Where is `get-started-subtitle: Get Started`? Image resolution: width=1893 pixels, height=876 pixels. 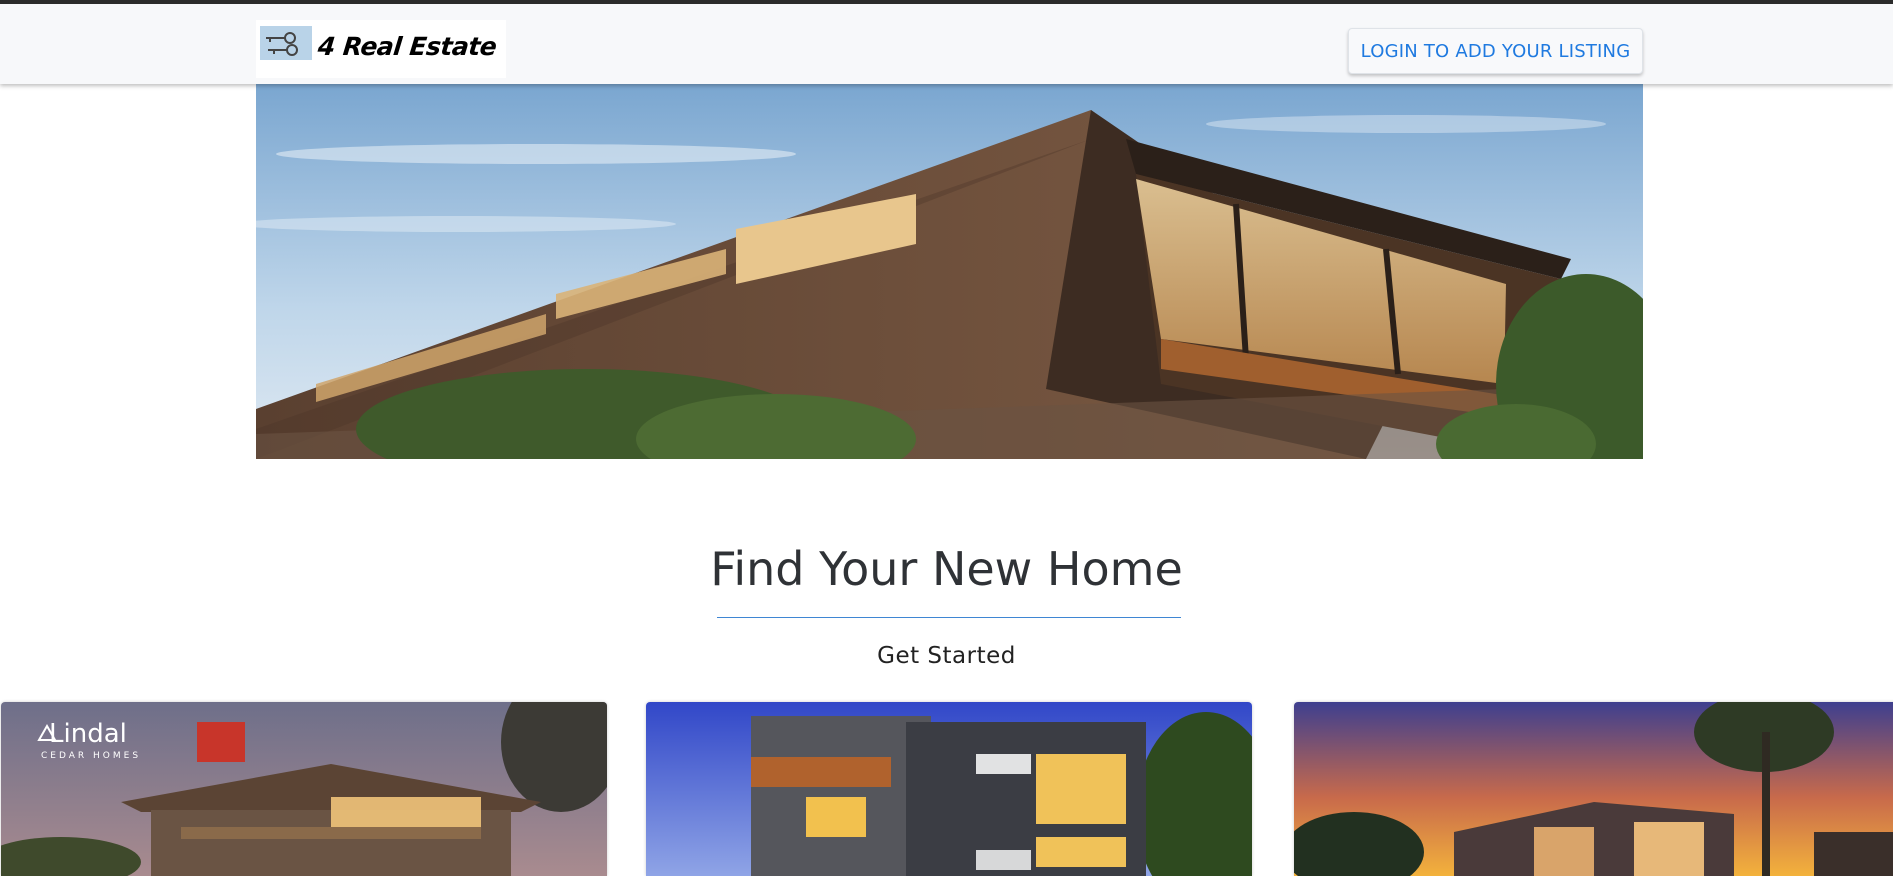 get-started-subtitle: Get Started is located at coordinates (946, 656).